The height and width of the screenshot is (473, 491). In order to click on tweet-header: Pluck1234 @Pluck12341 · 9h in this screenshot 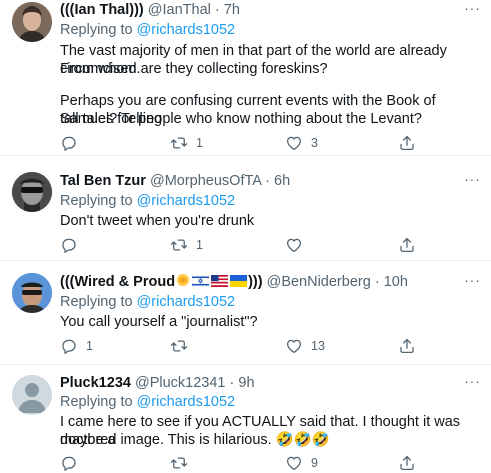, I will do `click(157, 383)`.